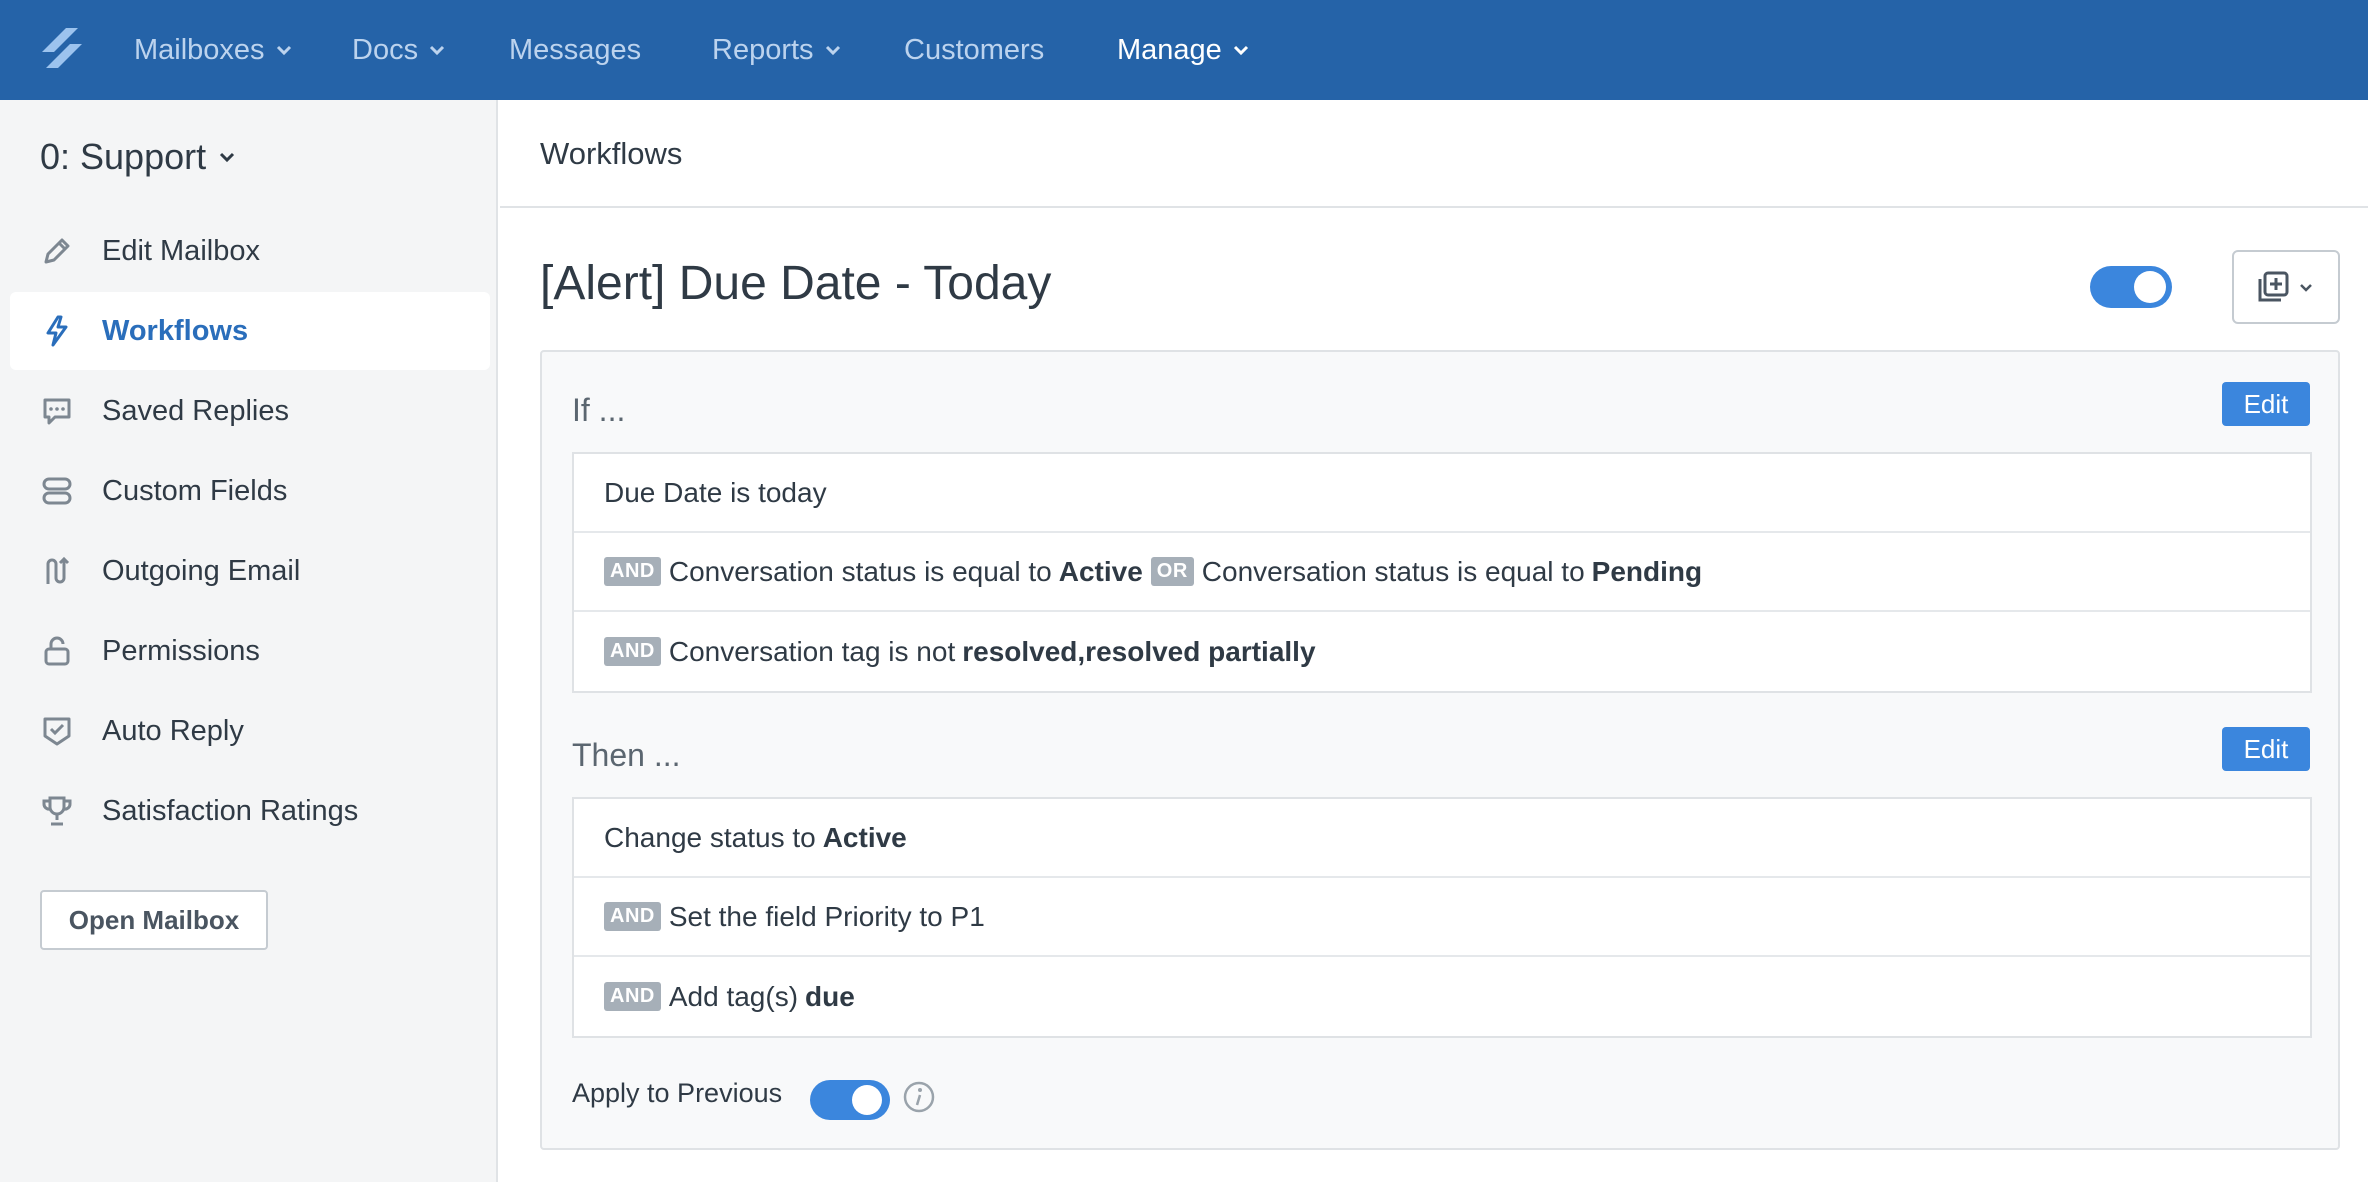  What do you see at coordinates (57, 251) in the screenshot?
I see `pencil-icon` at bounding box center [57, 251].